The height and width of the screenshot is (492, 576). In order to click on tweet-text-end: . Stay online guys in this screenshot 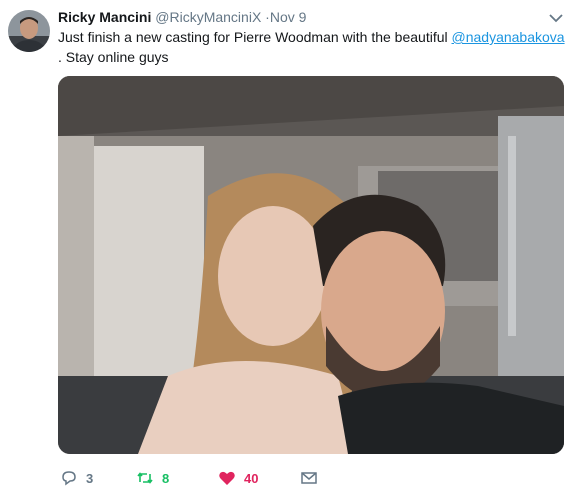, I will do `click(113, 57)`.